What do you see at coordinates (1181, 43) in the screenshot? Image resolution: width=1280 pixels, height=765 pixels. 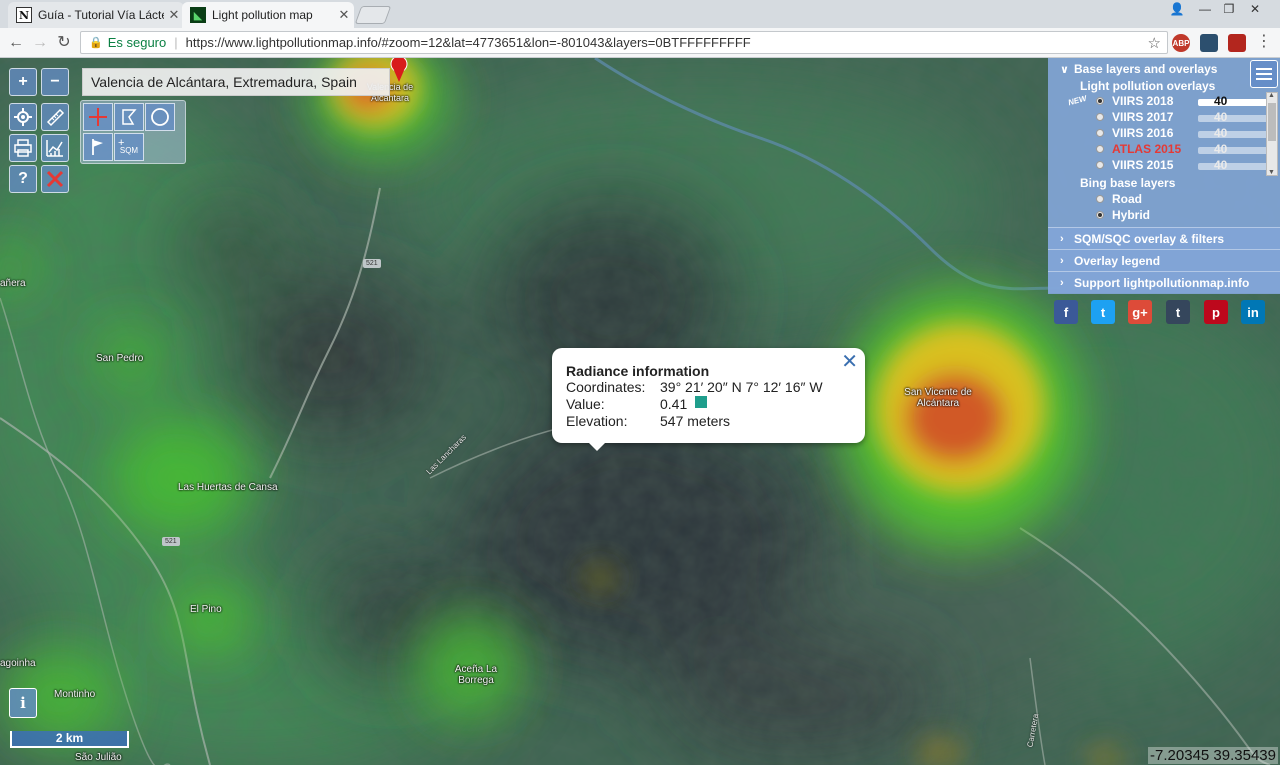 I see `adblock-extension-icon: ABP` at bounding box center [1181, 43].